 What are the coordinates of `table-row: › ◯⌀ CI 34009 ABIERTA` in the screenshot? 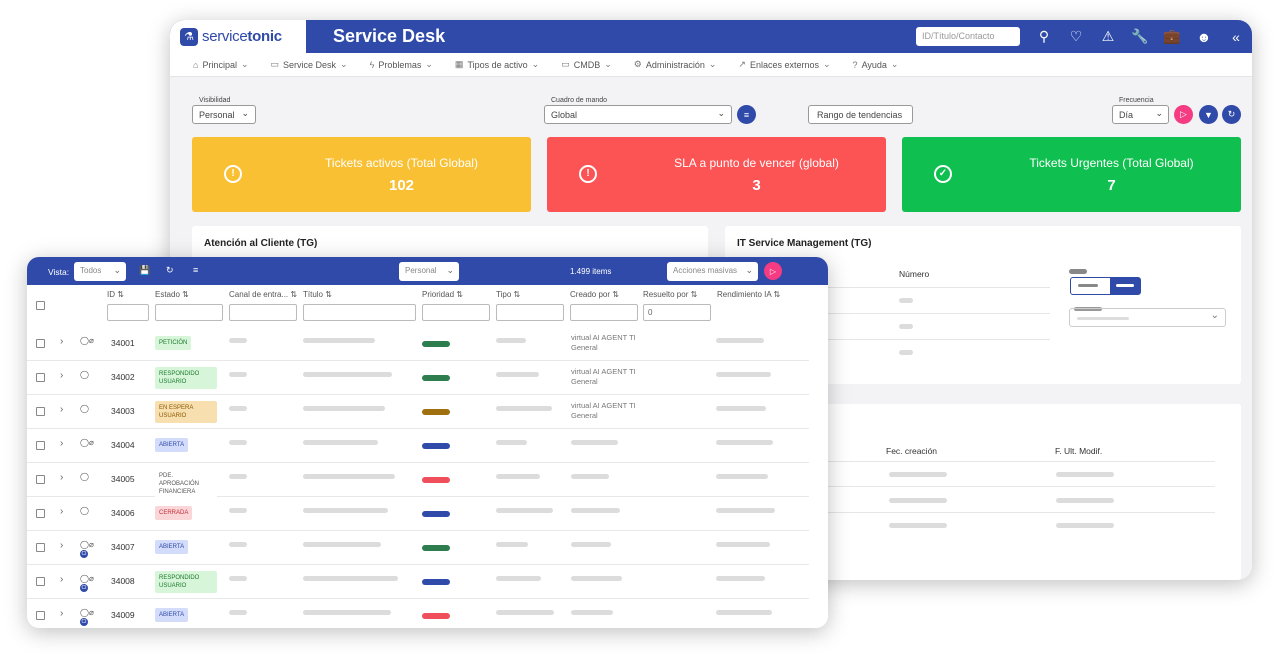 It's located at (418, 613).